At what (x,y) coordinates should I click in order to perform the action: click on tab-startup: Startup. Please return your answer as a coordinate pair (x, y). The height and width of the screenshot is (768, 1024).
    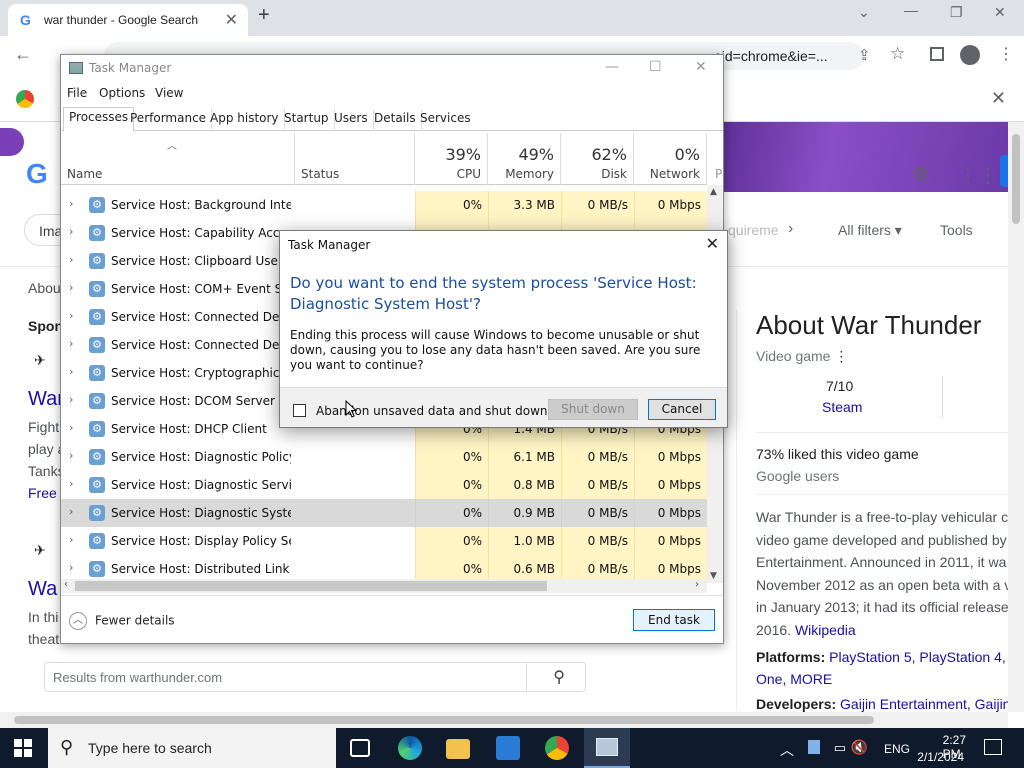
    Looking at the image, I should click on (307, 120).